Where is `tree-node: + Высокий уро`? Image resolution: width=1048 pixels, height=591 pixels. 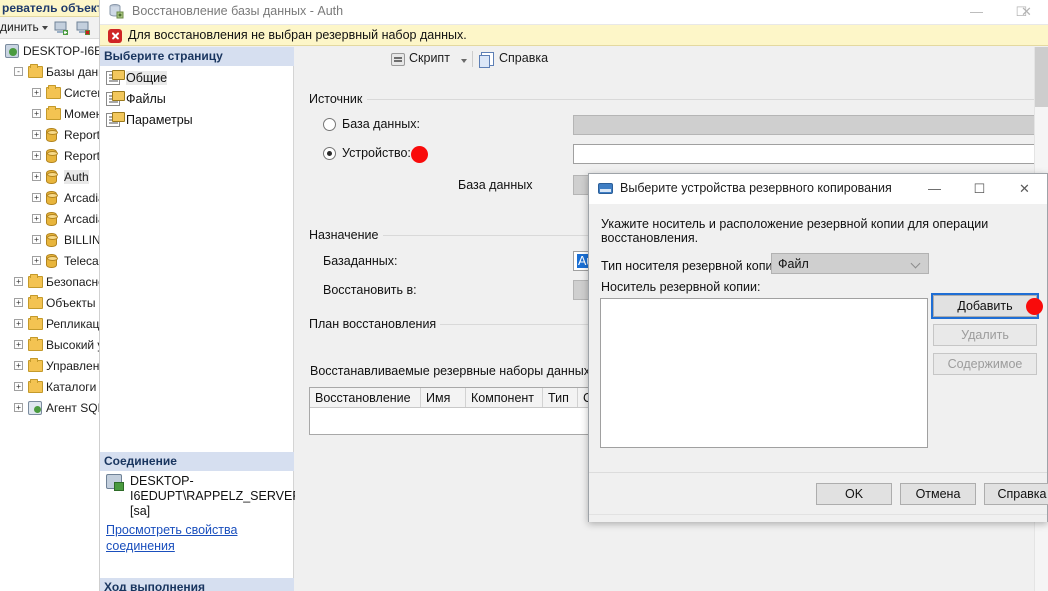 tree-node: + Высокий уро is located at coordinates (50, 345).